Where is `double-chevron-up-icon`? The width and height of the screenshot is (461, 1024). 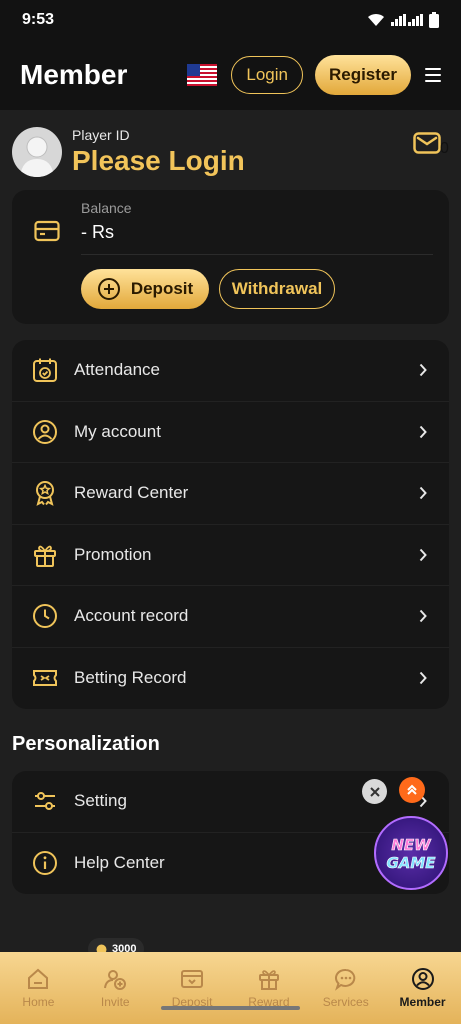 double-chevron-up-icon is located at coordinates (412, 789).